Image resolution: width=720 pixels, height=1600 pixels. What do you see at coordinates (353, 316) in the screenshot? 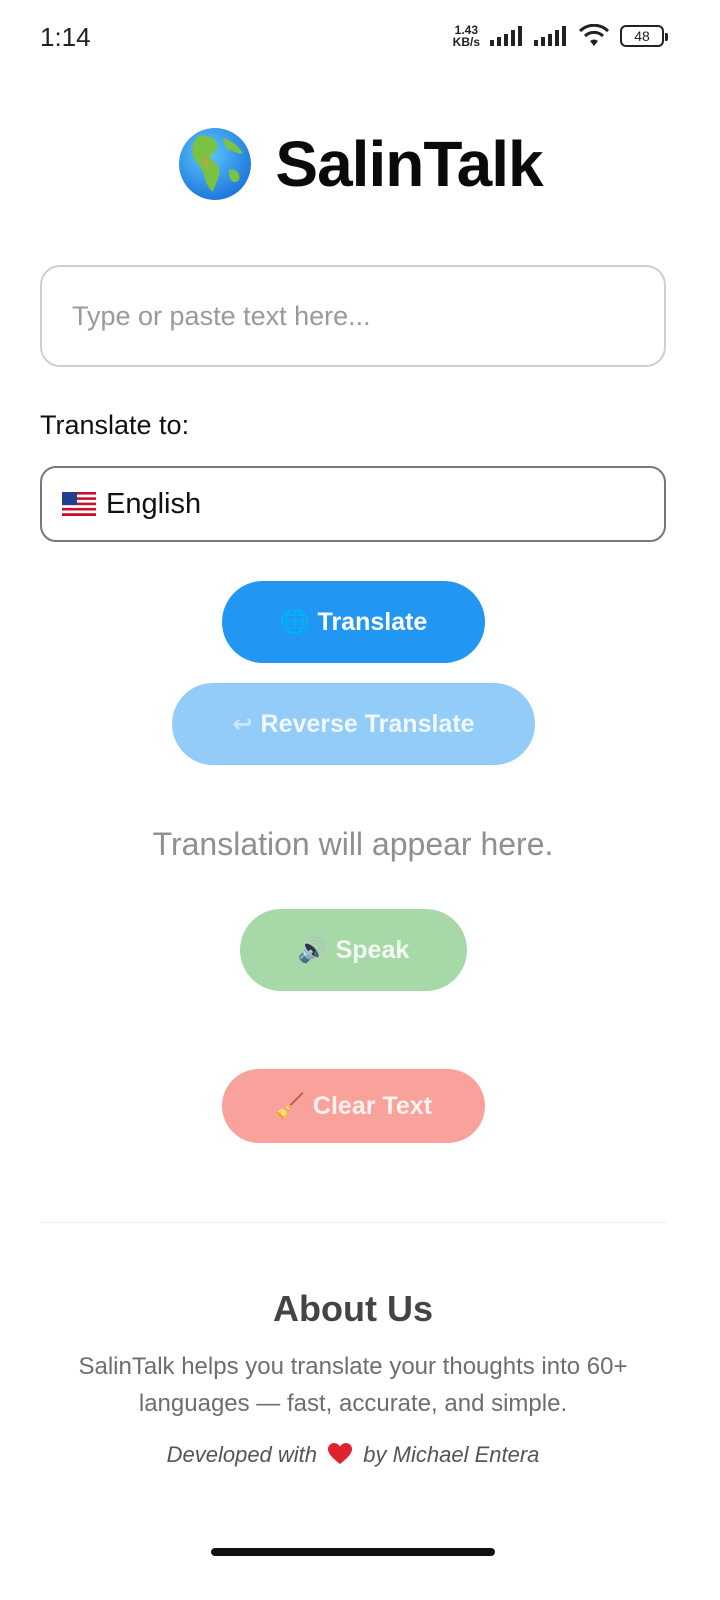
I see `source-text-input` at bounding box center [353, 316].